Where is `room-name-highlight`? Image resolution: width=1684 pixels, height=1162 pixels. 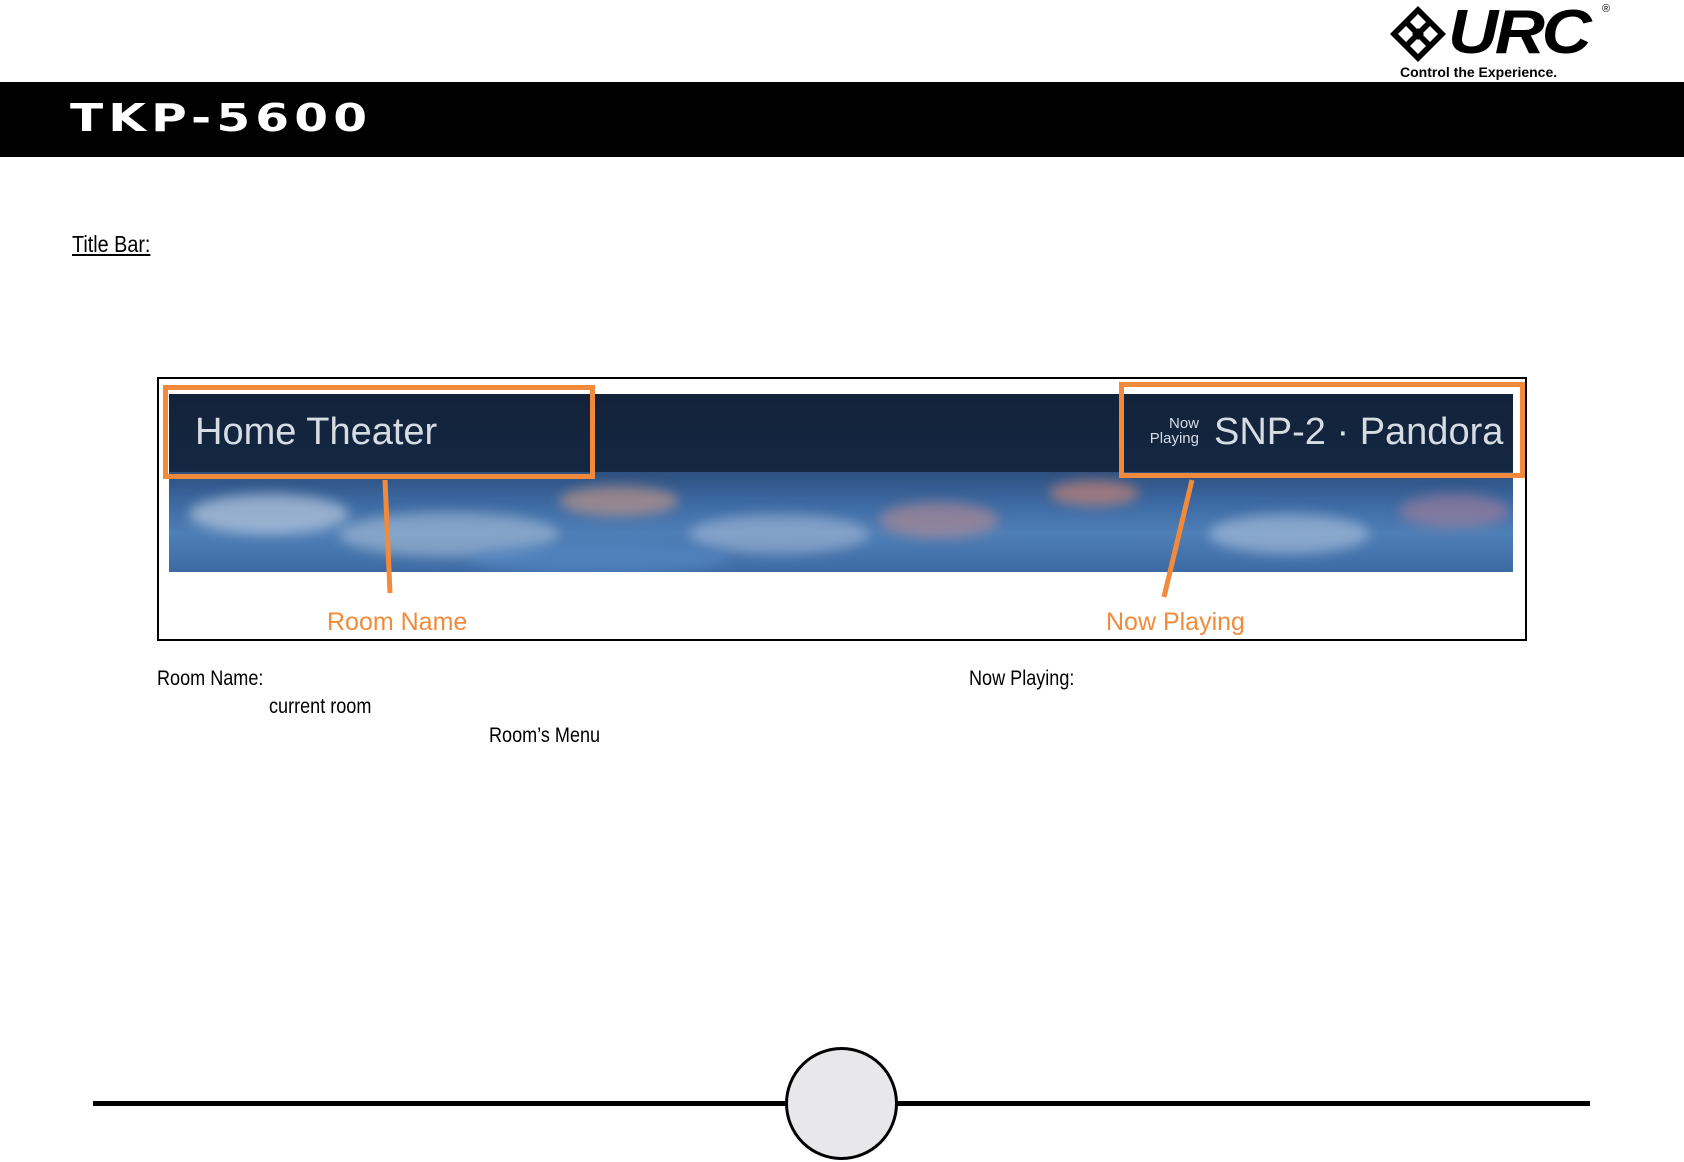
room-name-highlight is located at coordinates (379, 432).